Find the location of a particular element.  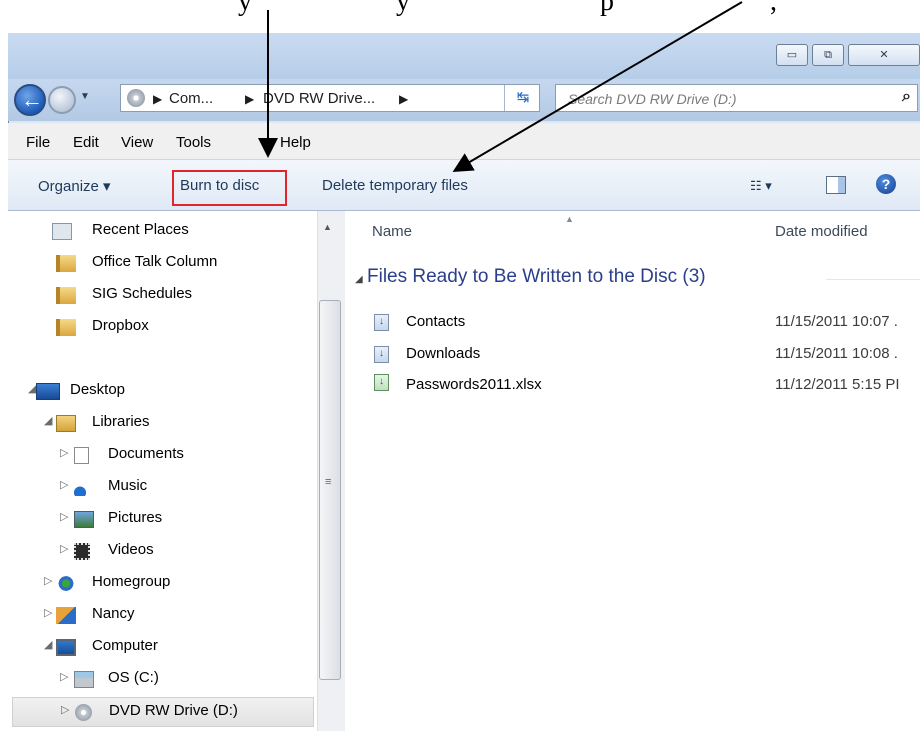

address-bar: ▶ Com... ▶ DVD RW Drive... ▶ ▼ is located at coordinates (364, 98).